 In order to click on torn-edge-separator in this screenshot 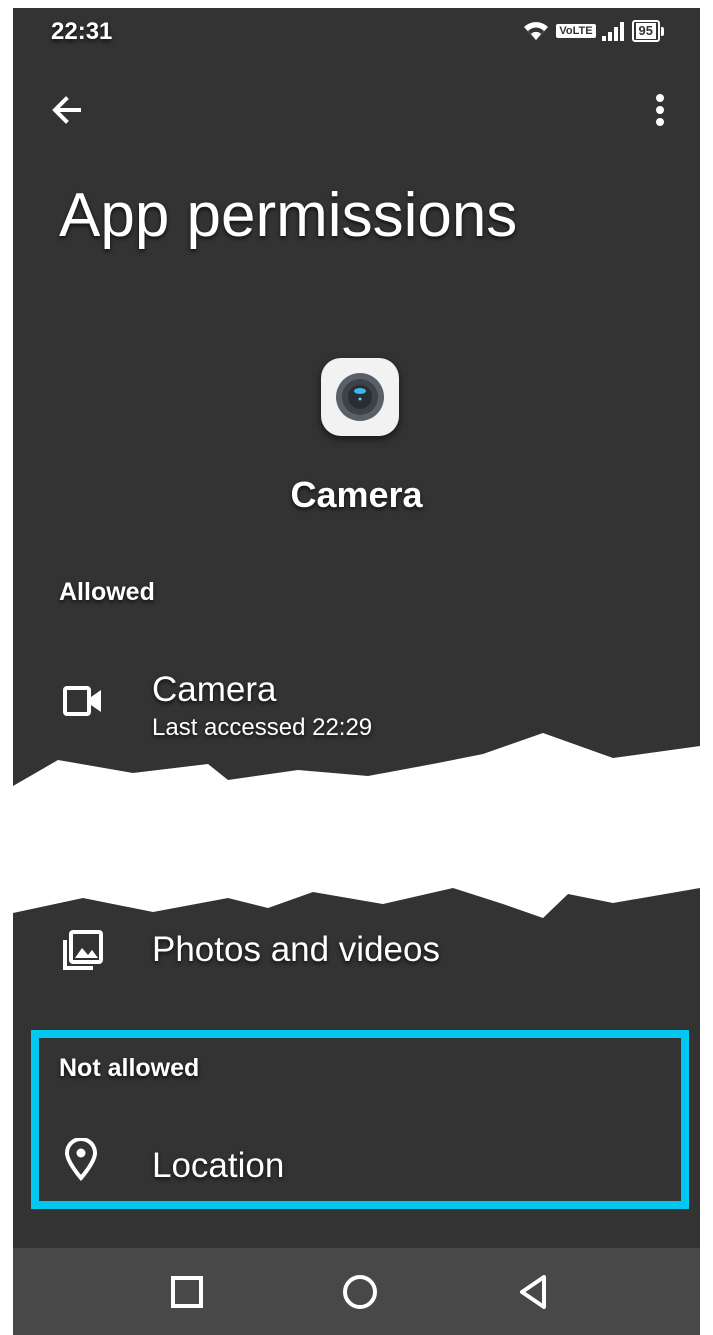, I will do `click(356, 825)`.